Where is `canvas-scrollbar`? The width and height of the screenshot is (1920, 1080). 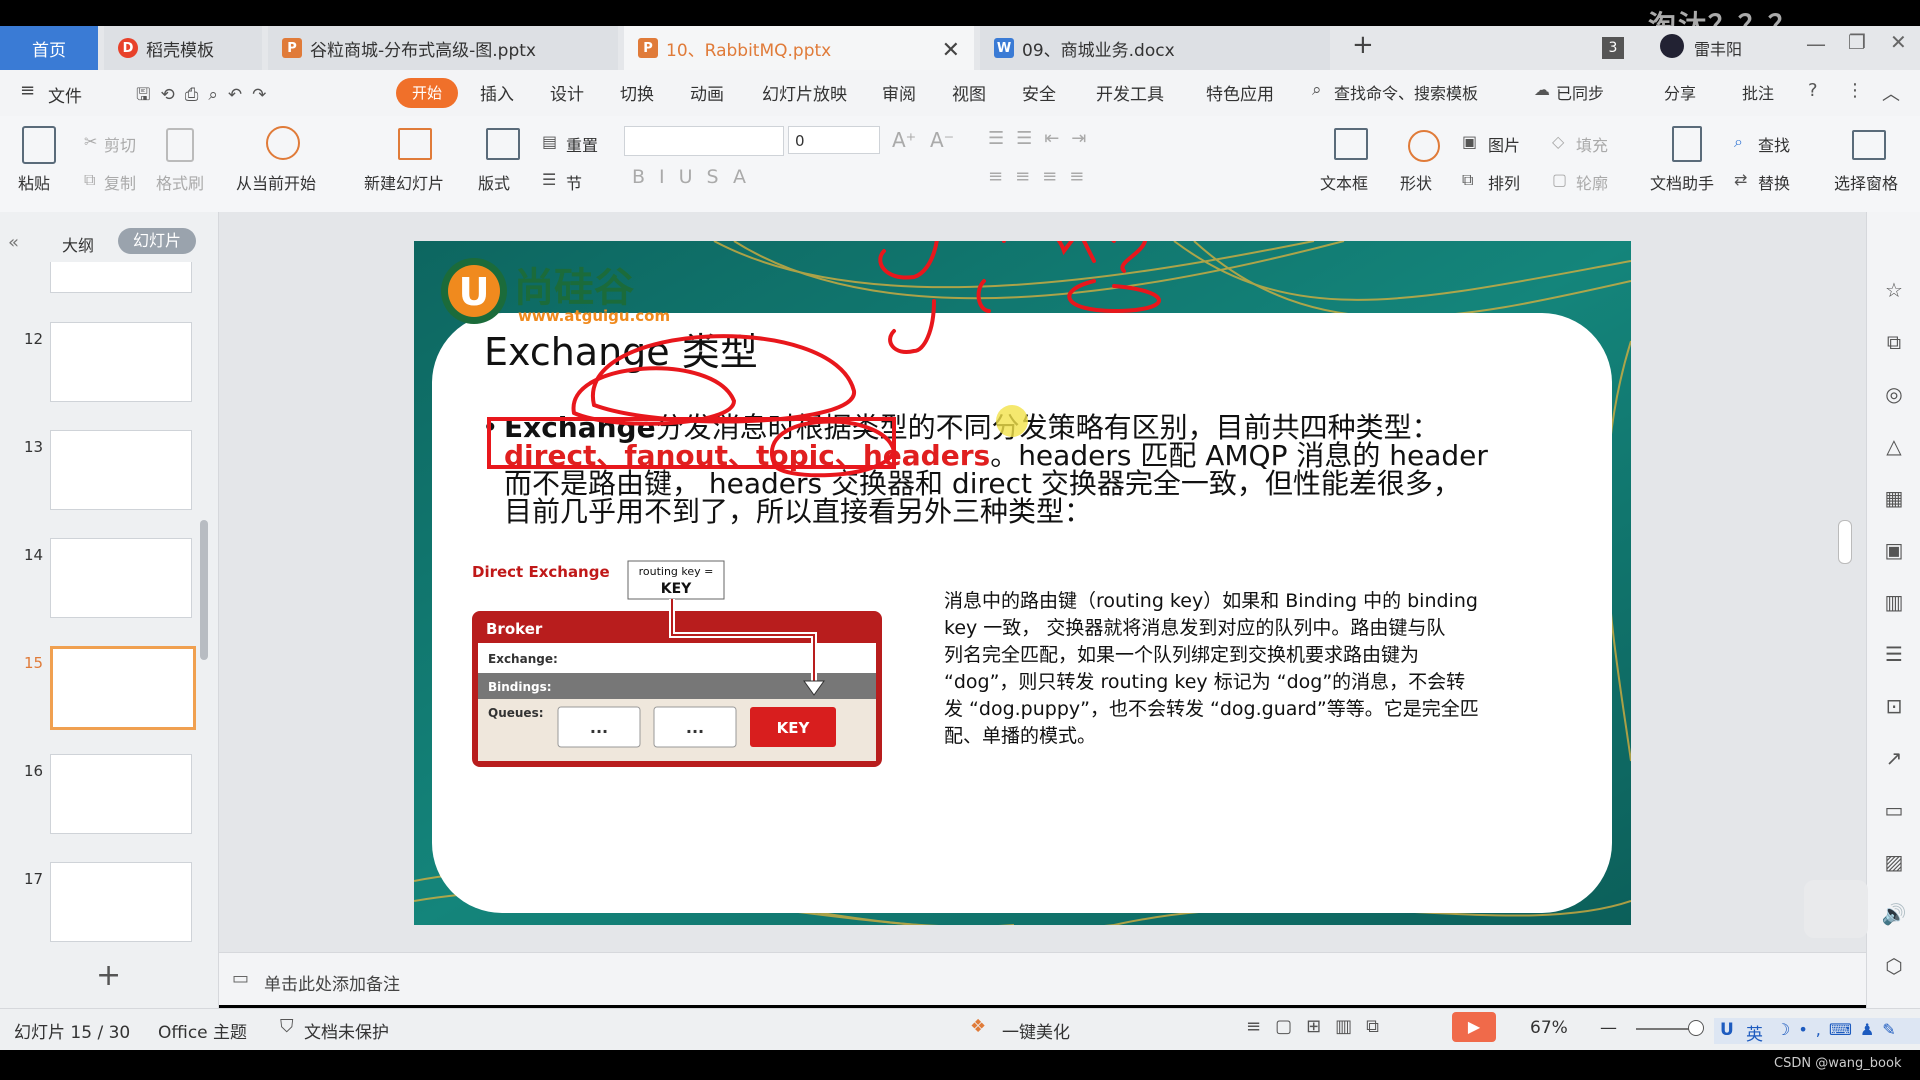
canvas-scrollbar is located at coordinates (1845, 542).